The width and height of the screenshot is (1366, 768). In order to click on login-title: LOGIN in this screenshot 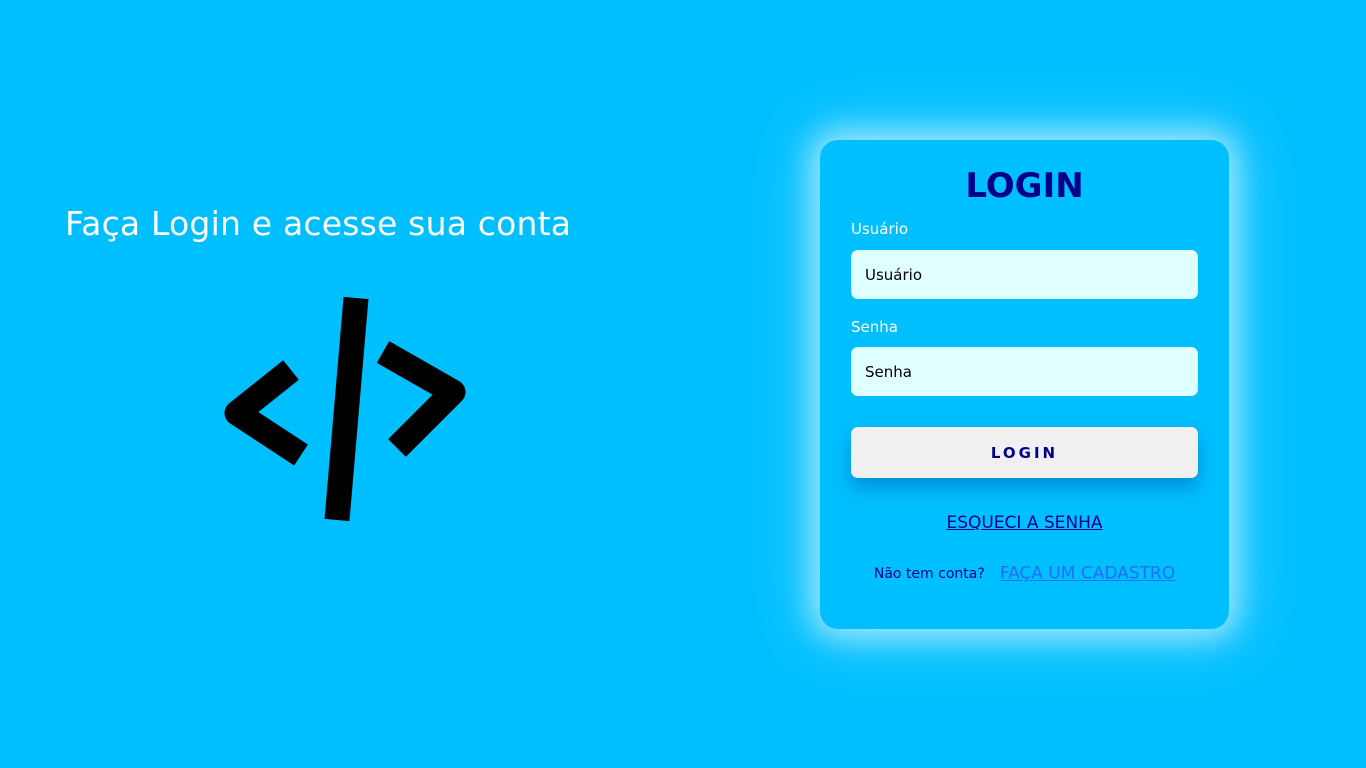, I will do `click(1024, 186)`.